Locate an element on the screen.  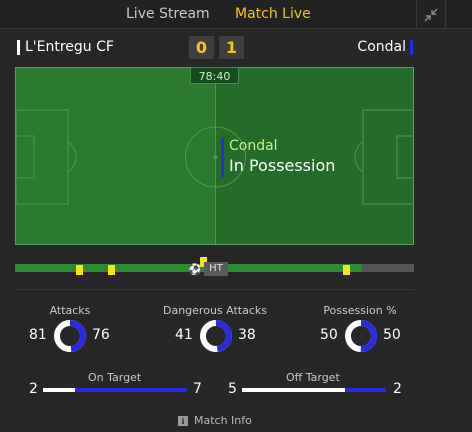
match-info-link: i Match Info is located at coordinates (215, 420).